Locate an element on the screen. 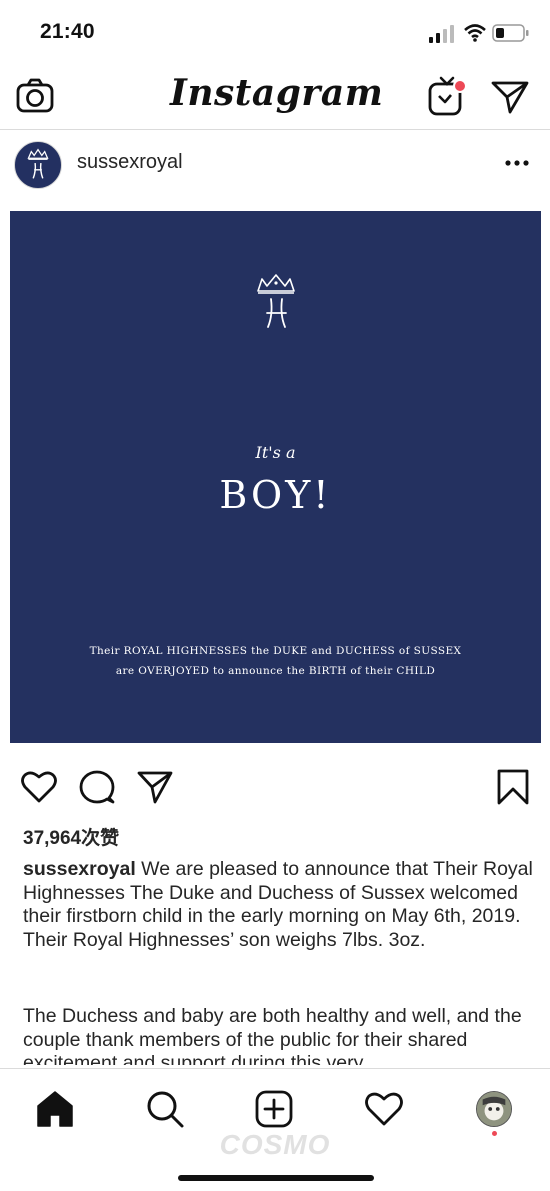  igtv-icon is located at coordinates (448, 96).